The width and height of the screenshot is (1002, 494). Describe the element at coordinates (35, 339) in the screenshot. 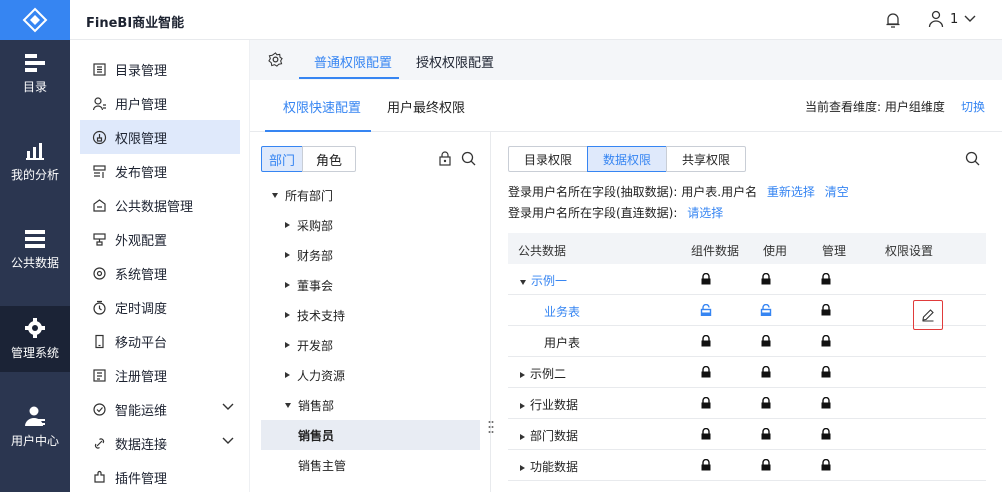

I see `rail-item-gear: 管理系统` at that location.